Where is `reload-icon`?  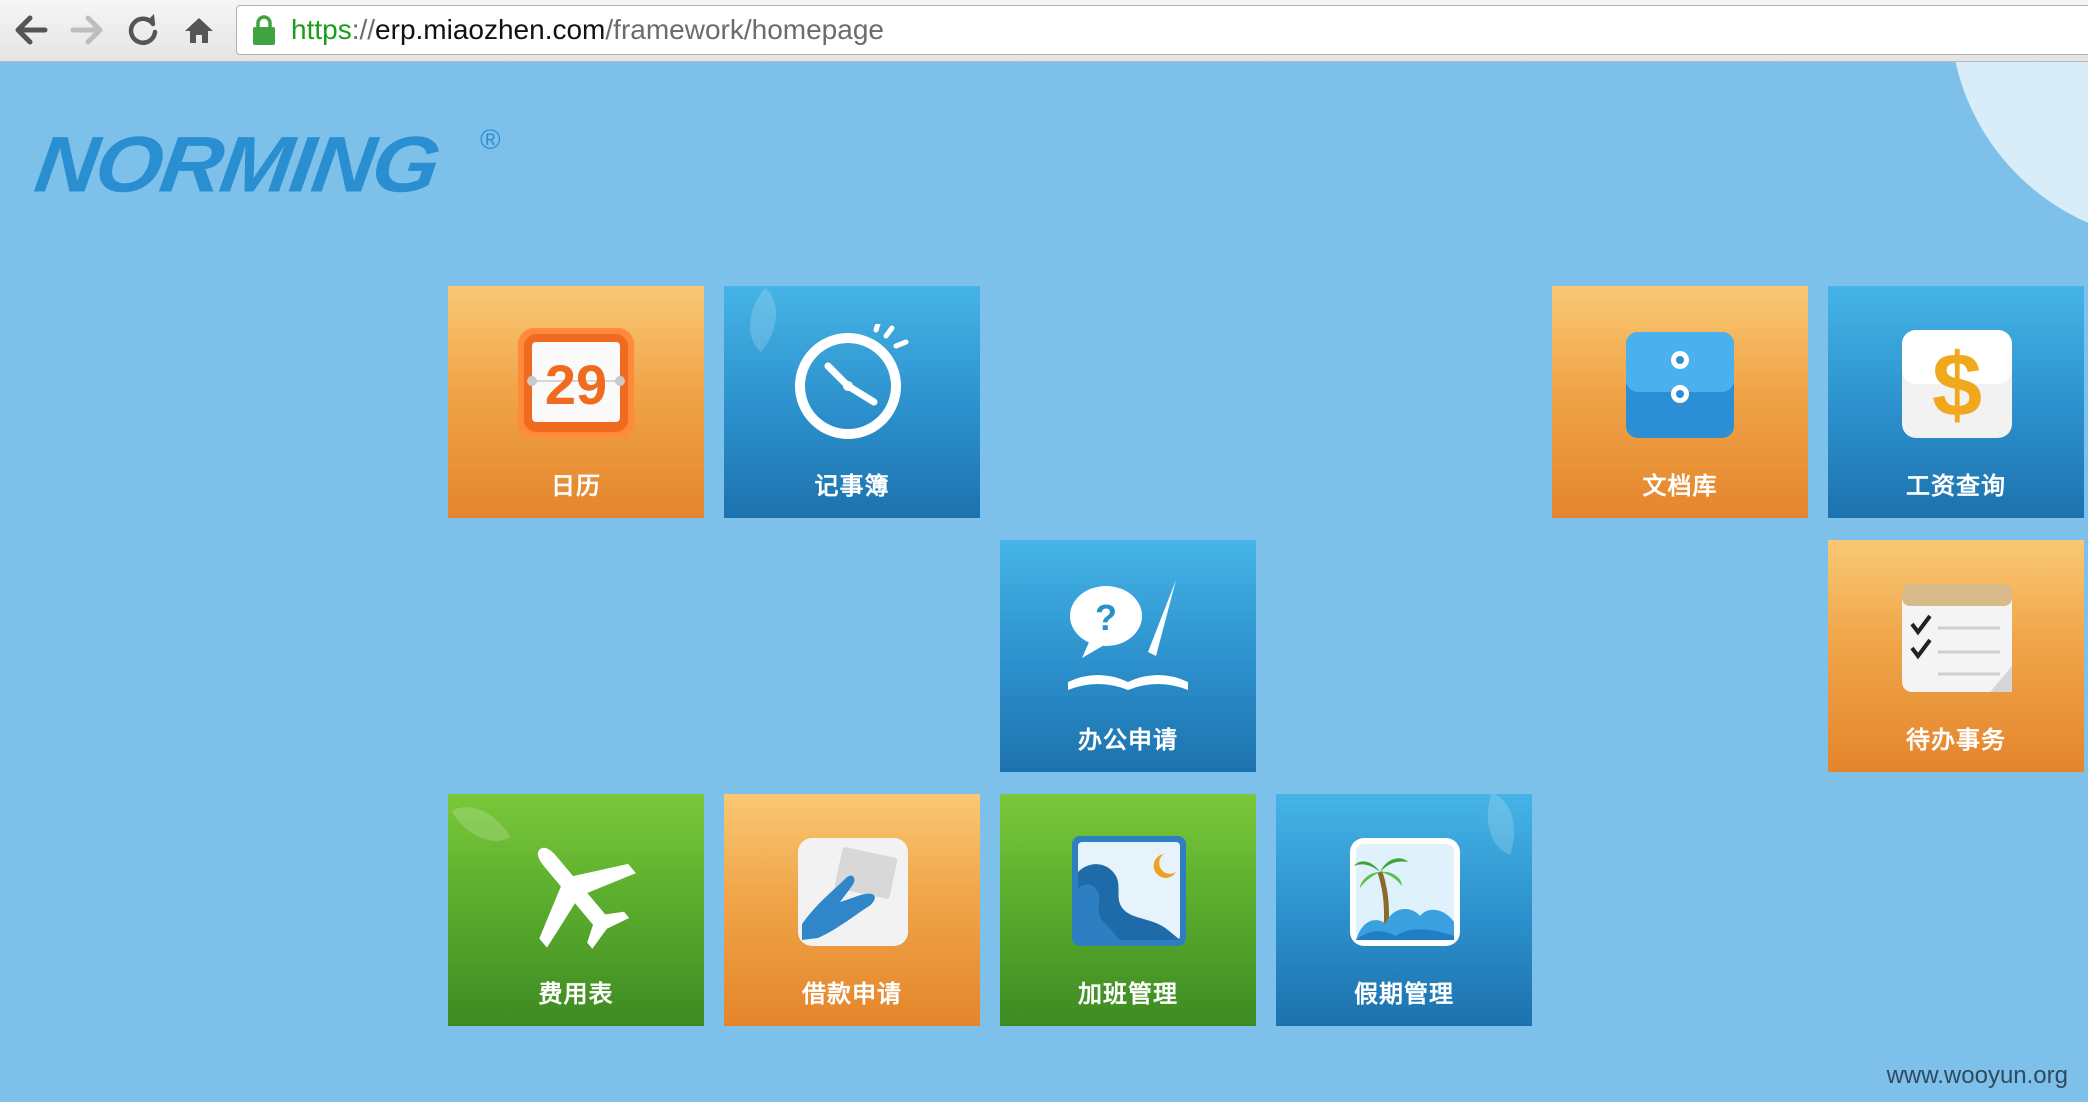
reload-icon is located at coordinates (143, 29).